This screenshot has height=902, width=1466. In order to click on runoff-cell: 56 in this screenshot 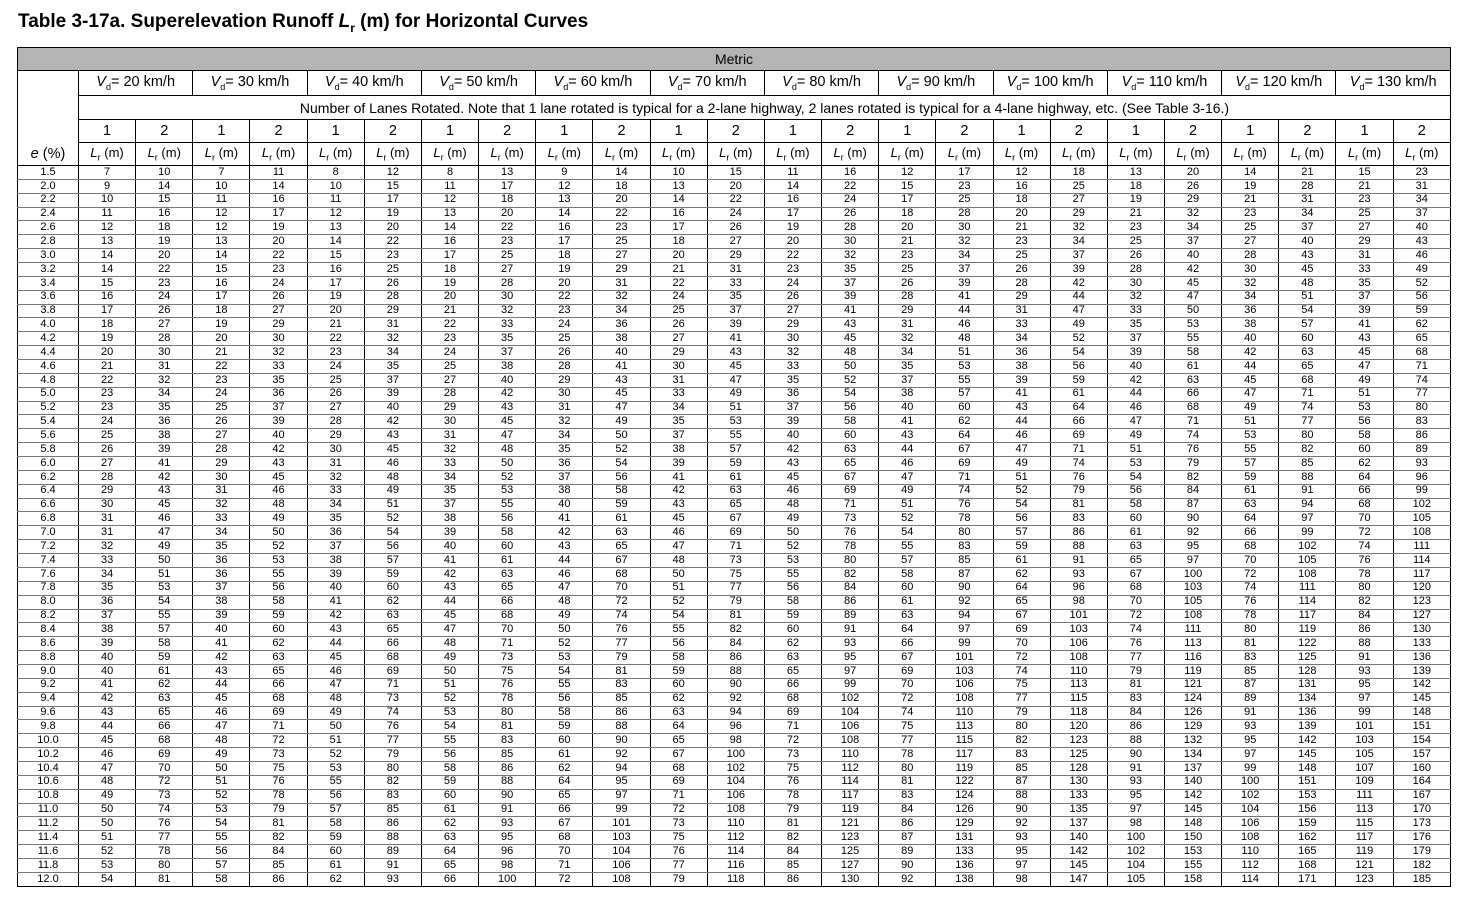, I will do `click(507, 519)`.